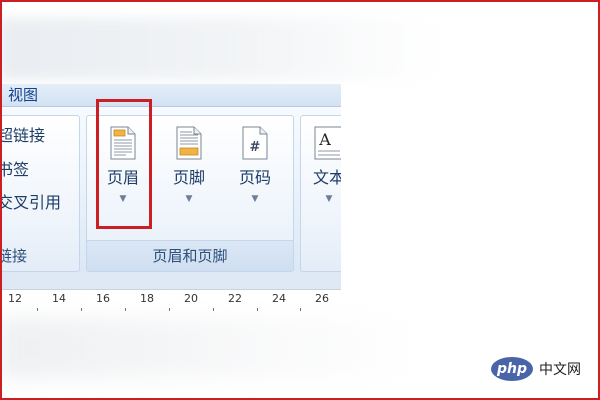  Describe the element at coordinates (235, 298) in the screenshot. I see `ruler-tick: 22` at that location.